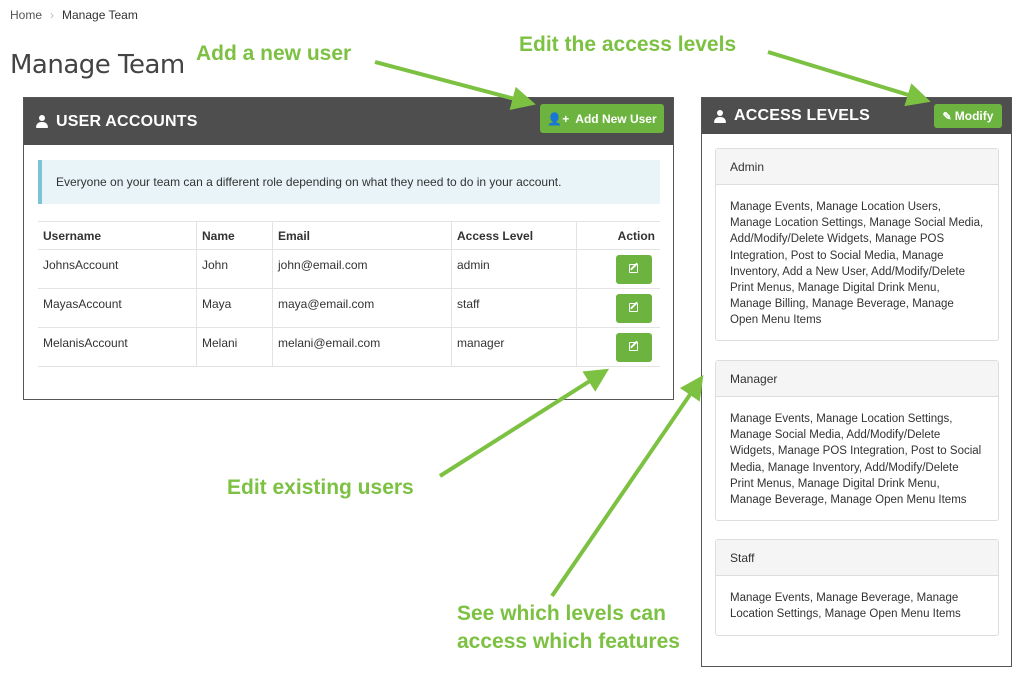 The image size is (1024, 684). I want to click on callout-edit-access: Edit the access levels, so click(628, 44).